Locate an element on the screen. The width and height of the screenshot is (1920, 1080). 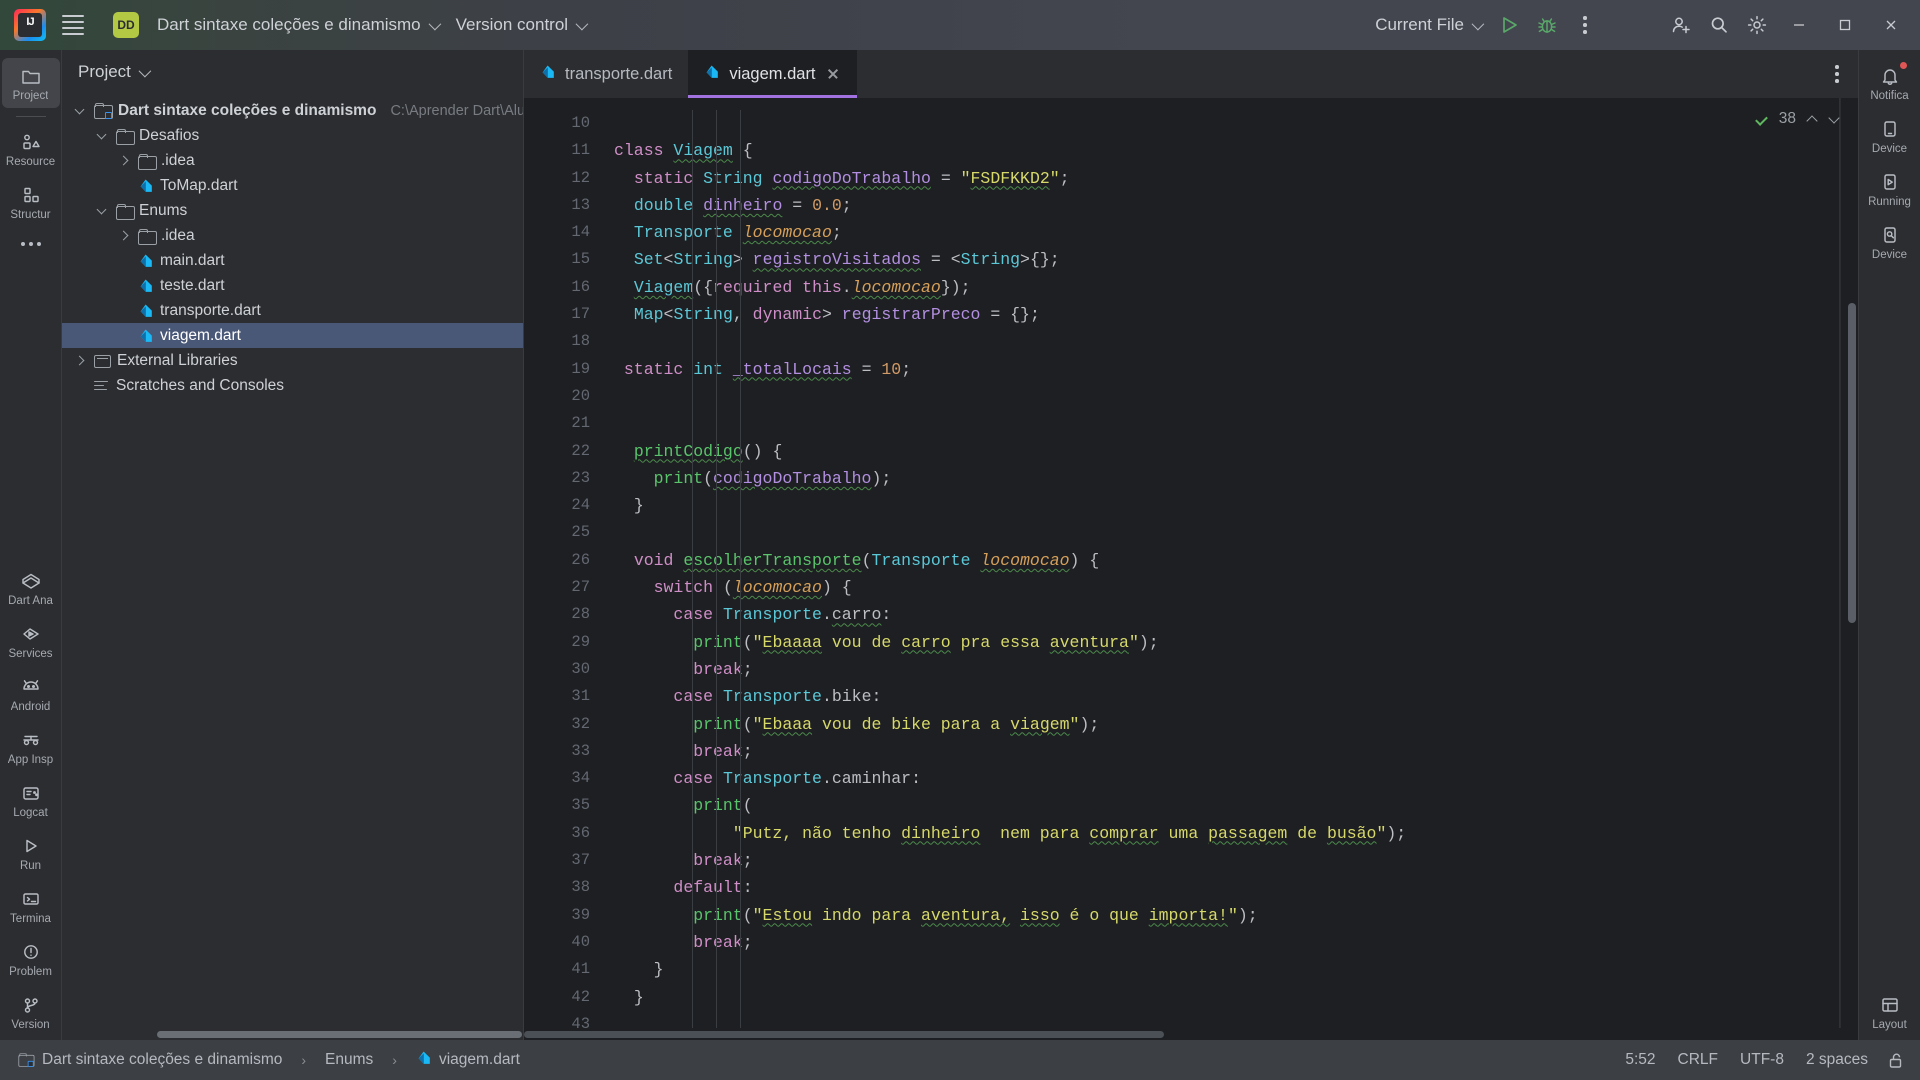
tree-item: viagem.dart is located at coordinates (292, 335).